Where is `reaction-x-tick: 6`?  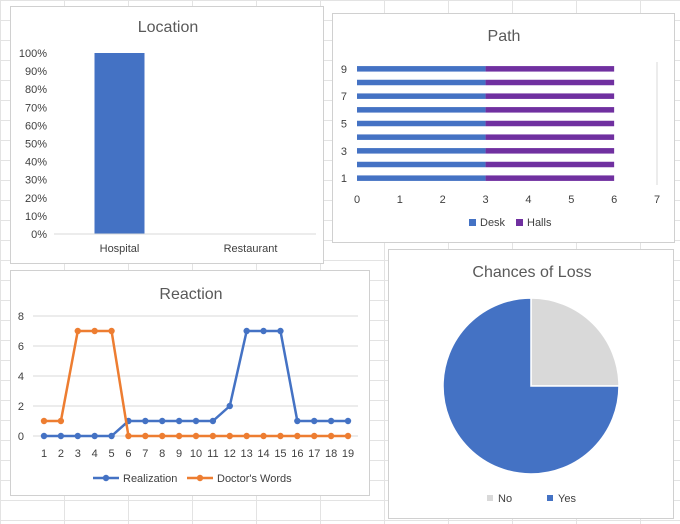 reaction-x-tick: 6 is located at coordinates (128, 454).